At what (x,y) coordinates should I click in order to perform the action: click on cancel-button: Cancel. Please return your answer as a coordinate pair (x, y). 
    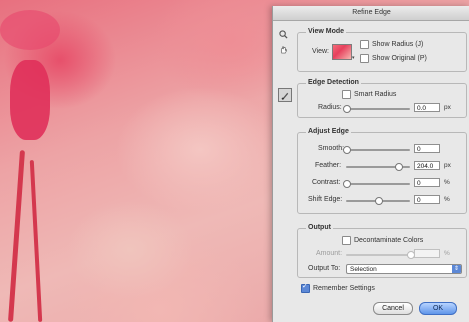
    Looking at the image, I should click on (393, 308).